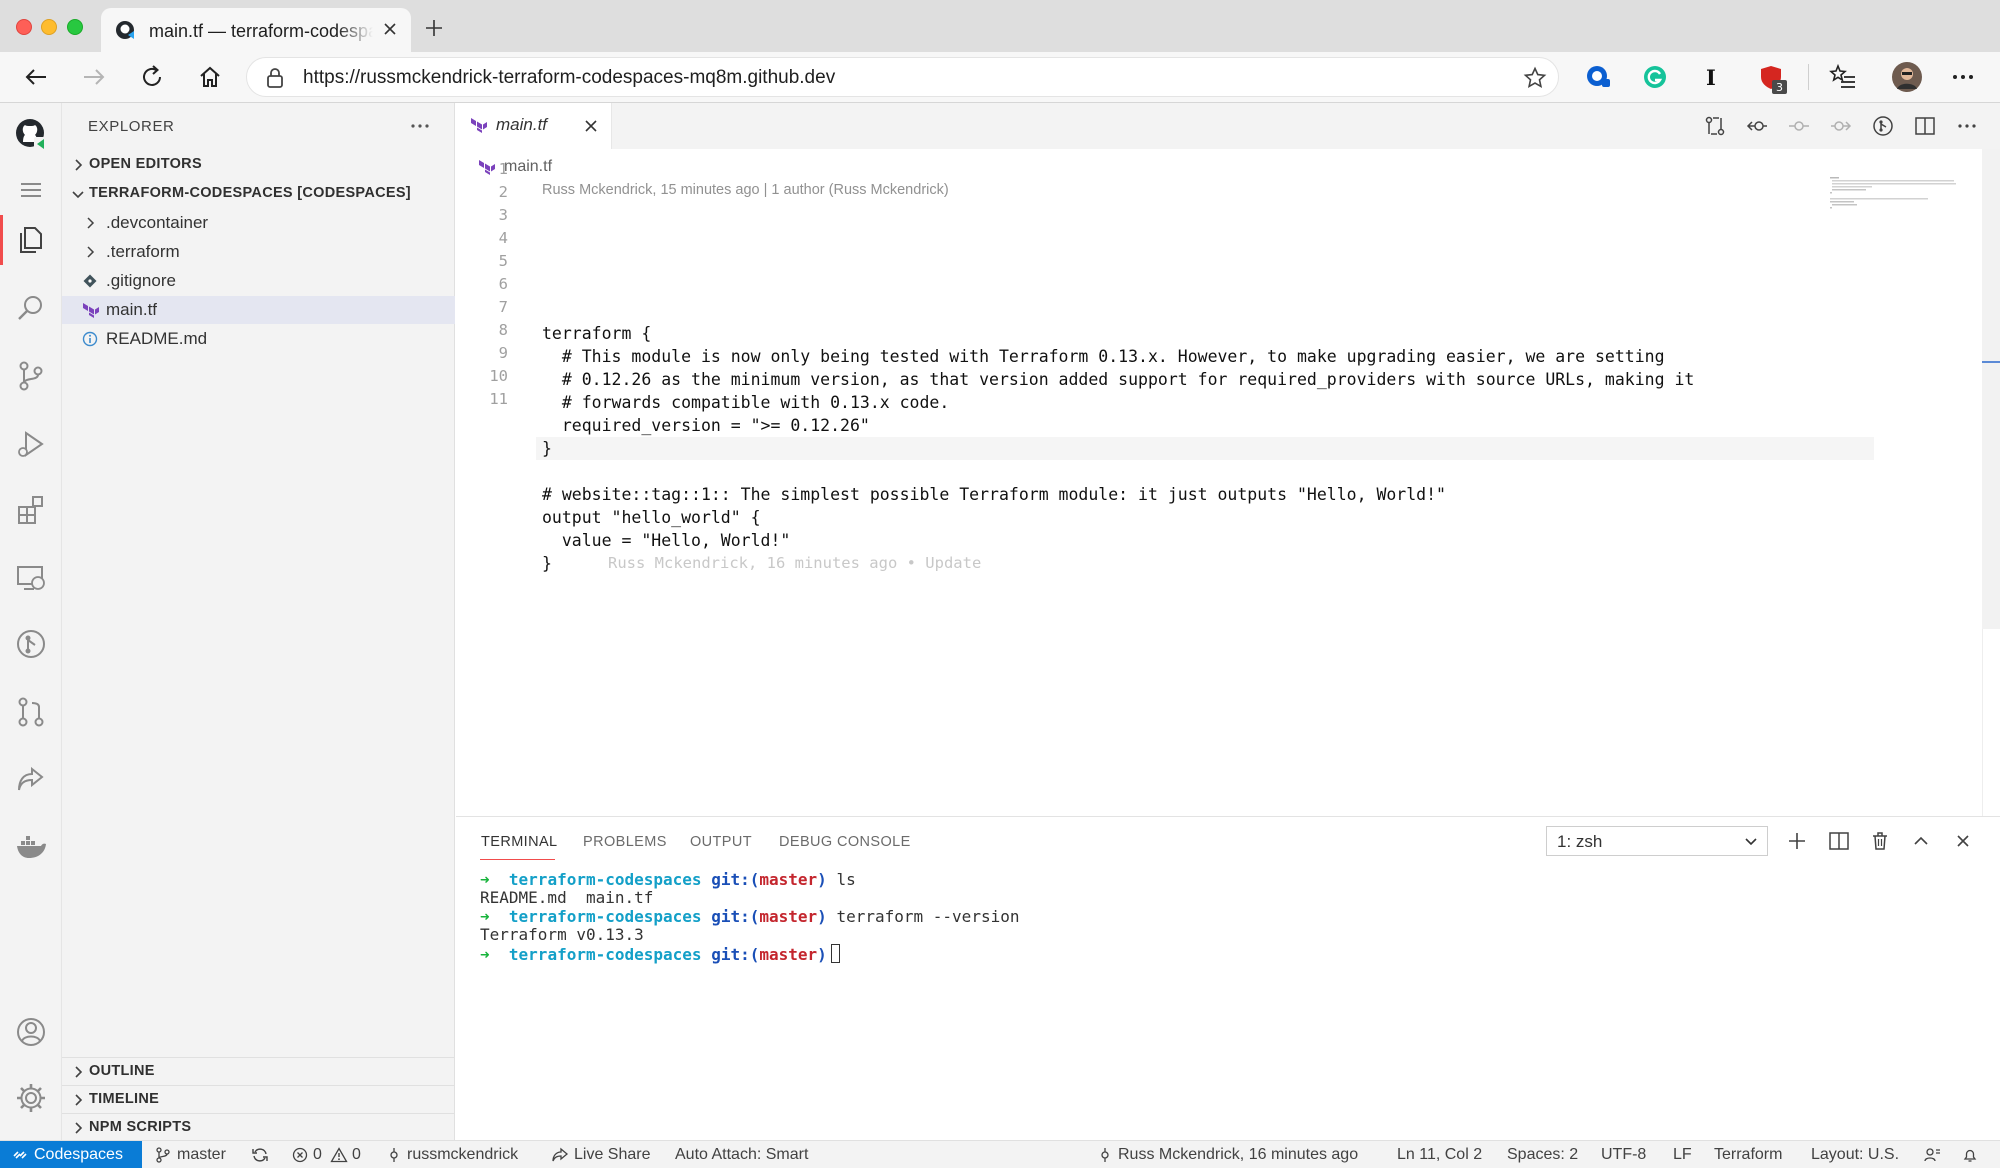 This screenshot has width=2000, height=1168. I want to click on extensions-icon, so click(31, 510).